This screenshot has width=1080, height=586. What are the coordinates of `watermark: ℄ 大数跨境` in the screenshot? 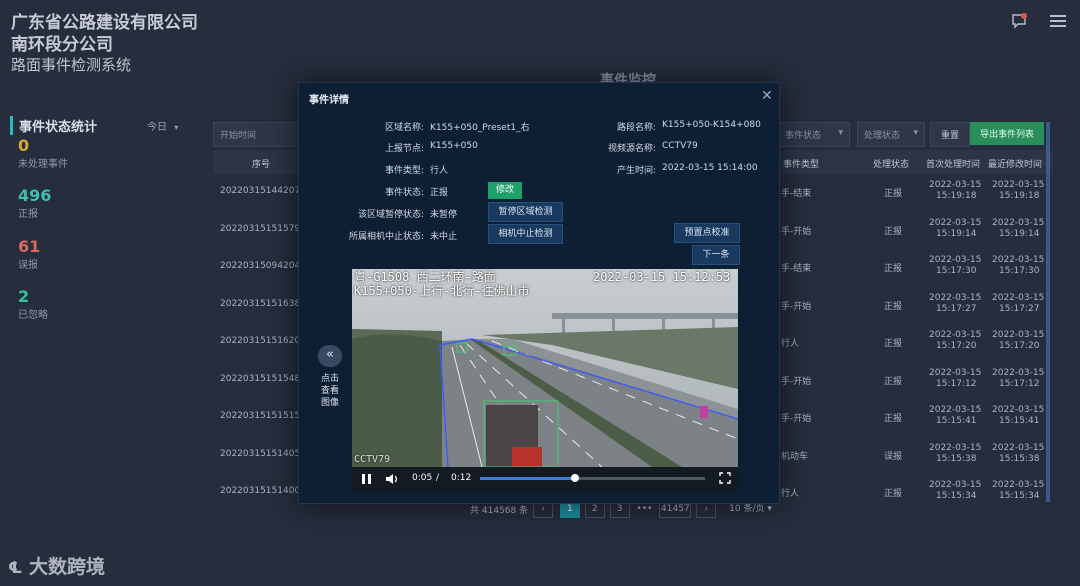 It's located at (56, 565).